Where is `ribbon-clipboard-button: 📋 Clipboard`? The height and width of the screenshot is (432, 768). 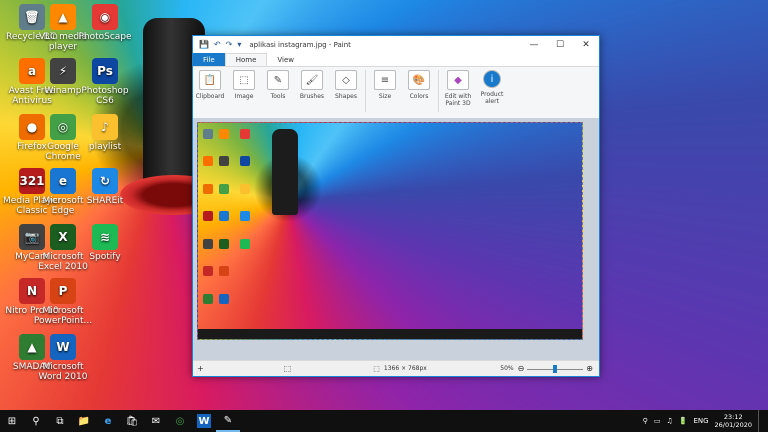
ribbon-clipboard-button: 📋 Clipboard is located at coordinates (210, 85).